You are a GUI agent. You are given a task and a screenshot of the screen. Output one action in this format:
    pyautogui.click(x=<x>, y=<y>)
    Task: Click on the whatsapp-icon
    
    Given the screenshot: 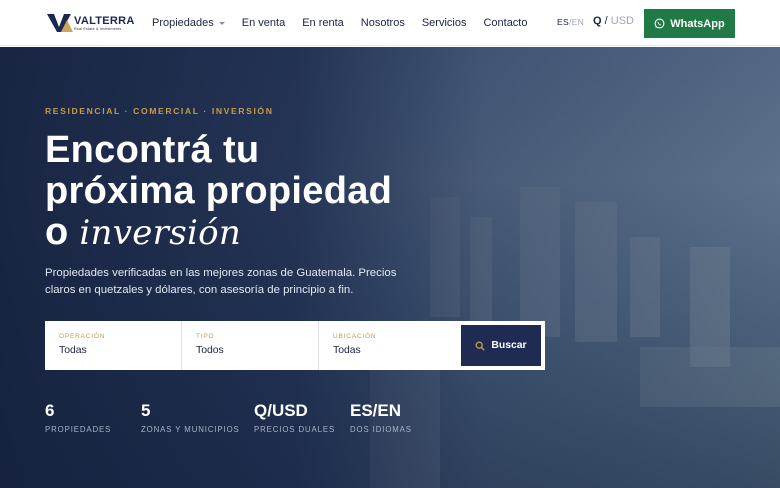 What is the action you would take?
    pyautogui.click(x=659, y=23)
    